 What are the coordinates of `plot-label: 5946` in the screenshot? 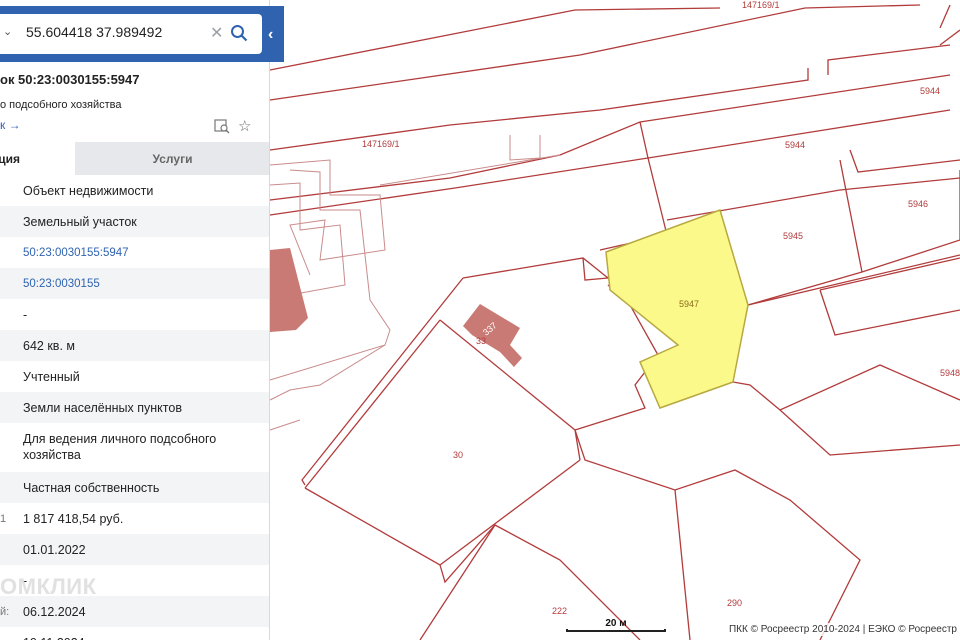 It's located at (918, 204).